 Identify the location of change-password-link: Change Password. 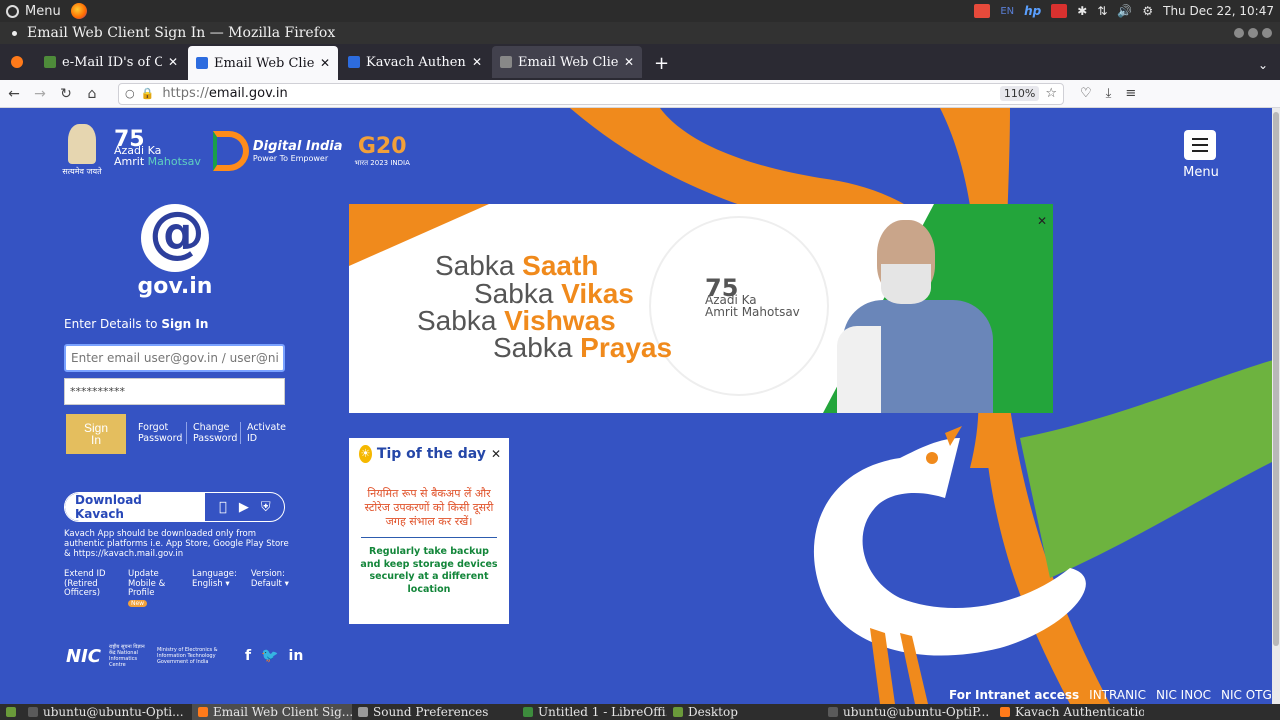
(213, 433).